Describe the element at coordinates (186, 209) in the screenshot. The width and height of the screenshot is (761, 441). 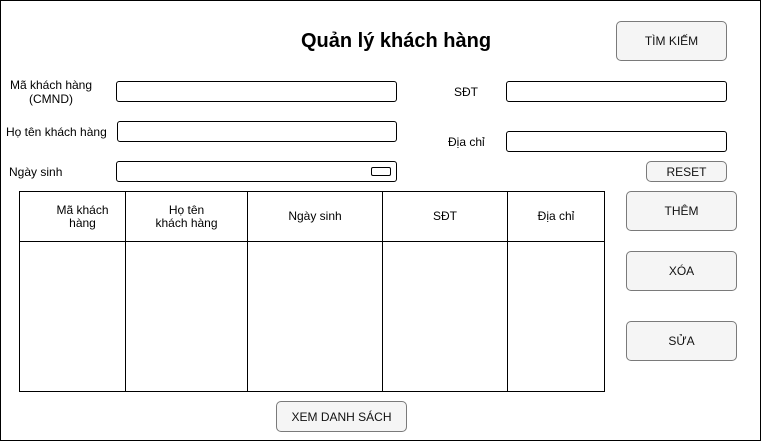
I see `column-header-full-name-line1: Họ tên` at that location.